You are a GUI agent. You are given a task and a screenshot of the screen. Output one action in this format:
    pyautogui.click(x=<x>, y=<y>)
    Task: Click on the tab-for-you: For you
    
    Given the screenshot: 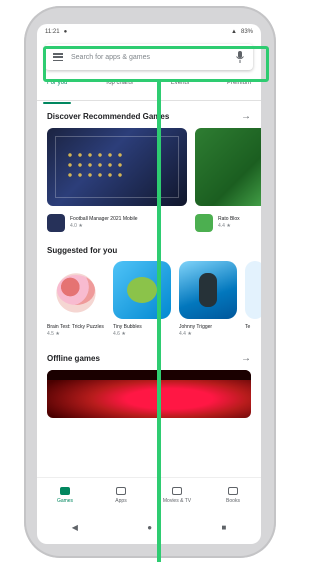 What is the action you would take?
    pyautogui.click(x=57, y=92)
    